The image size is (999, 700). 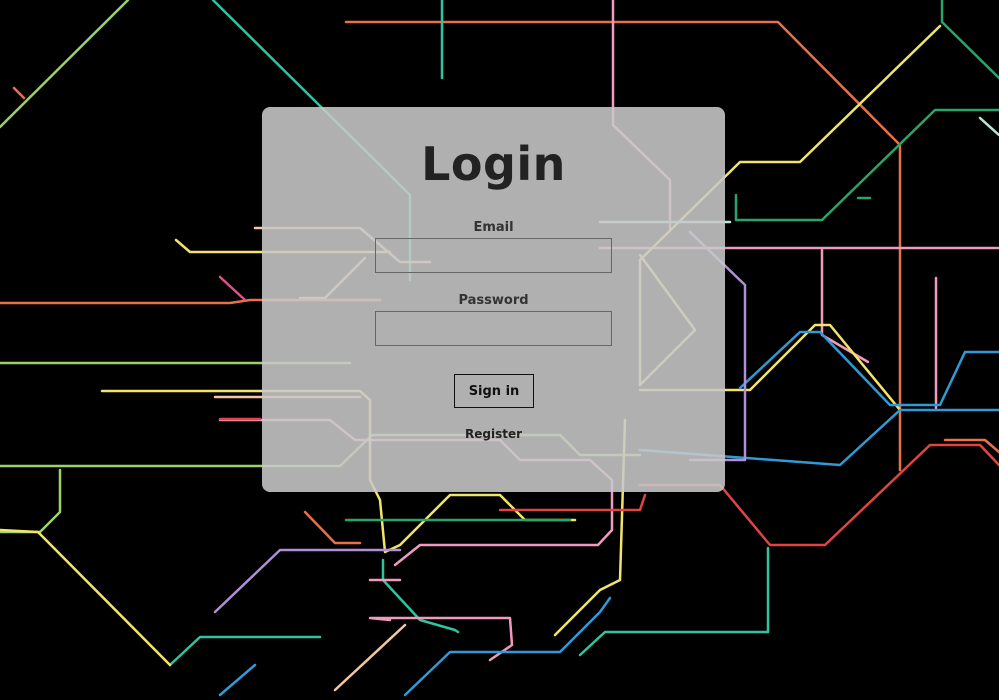 I want to click on register-link-container: Register, so click(x=493, y=434).